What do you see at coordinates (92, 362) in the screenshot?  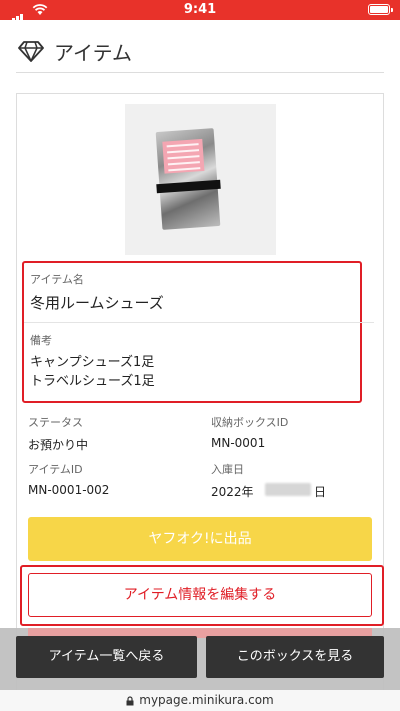 I see `item-note-line-1: キャンプシューズ1足` at bounding box center [92, 362].